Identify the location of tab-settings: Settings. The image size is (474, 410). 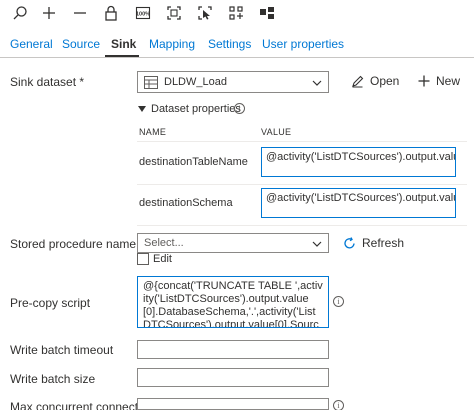
(229, 44).